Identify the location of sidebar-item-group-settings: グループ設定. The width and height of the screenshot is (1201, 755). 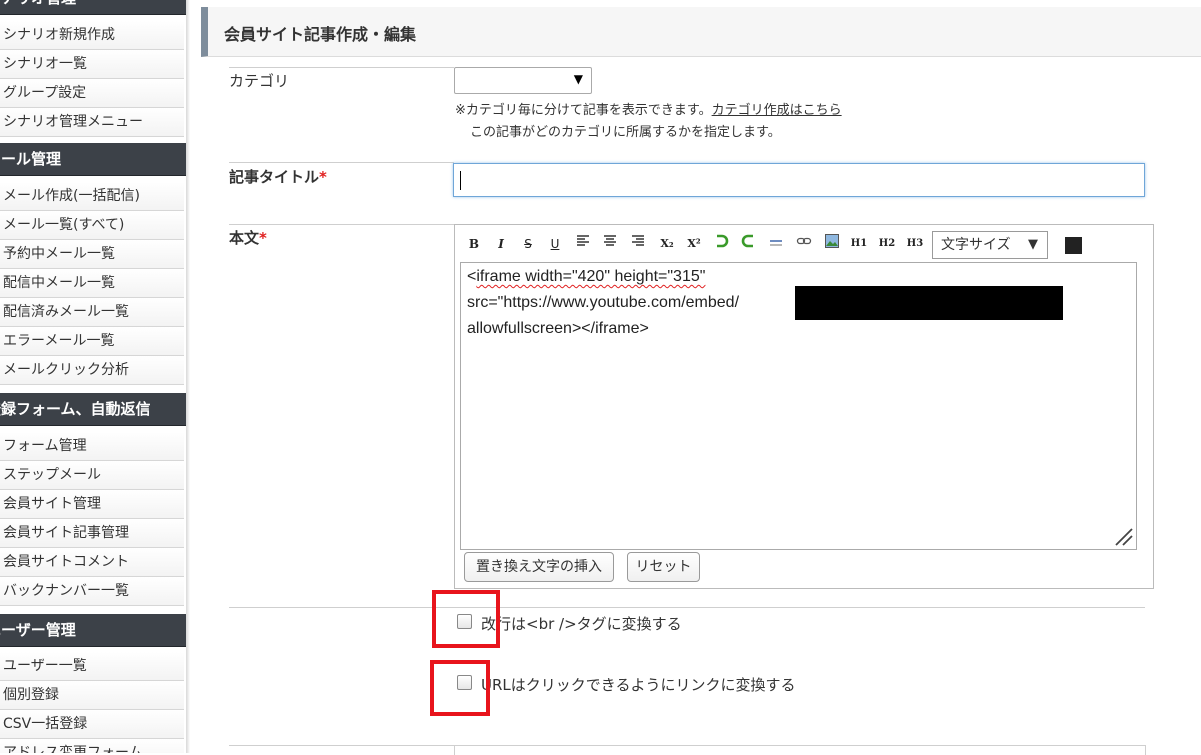
(92, 93).